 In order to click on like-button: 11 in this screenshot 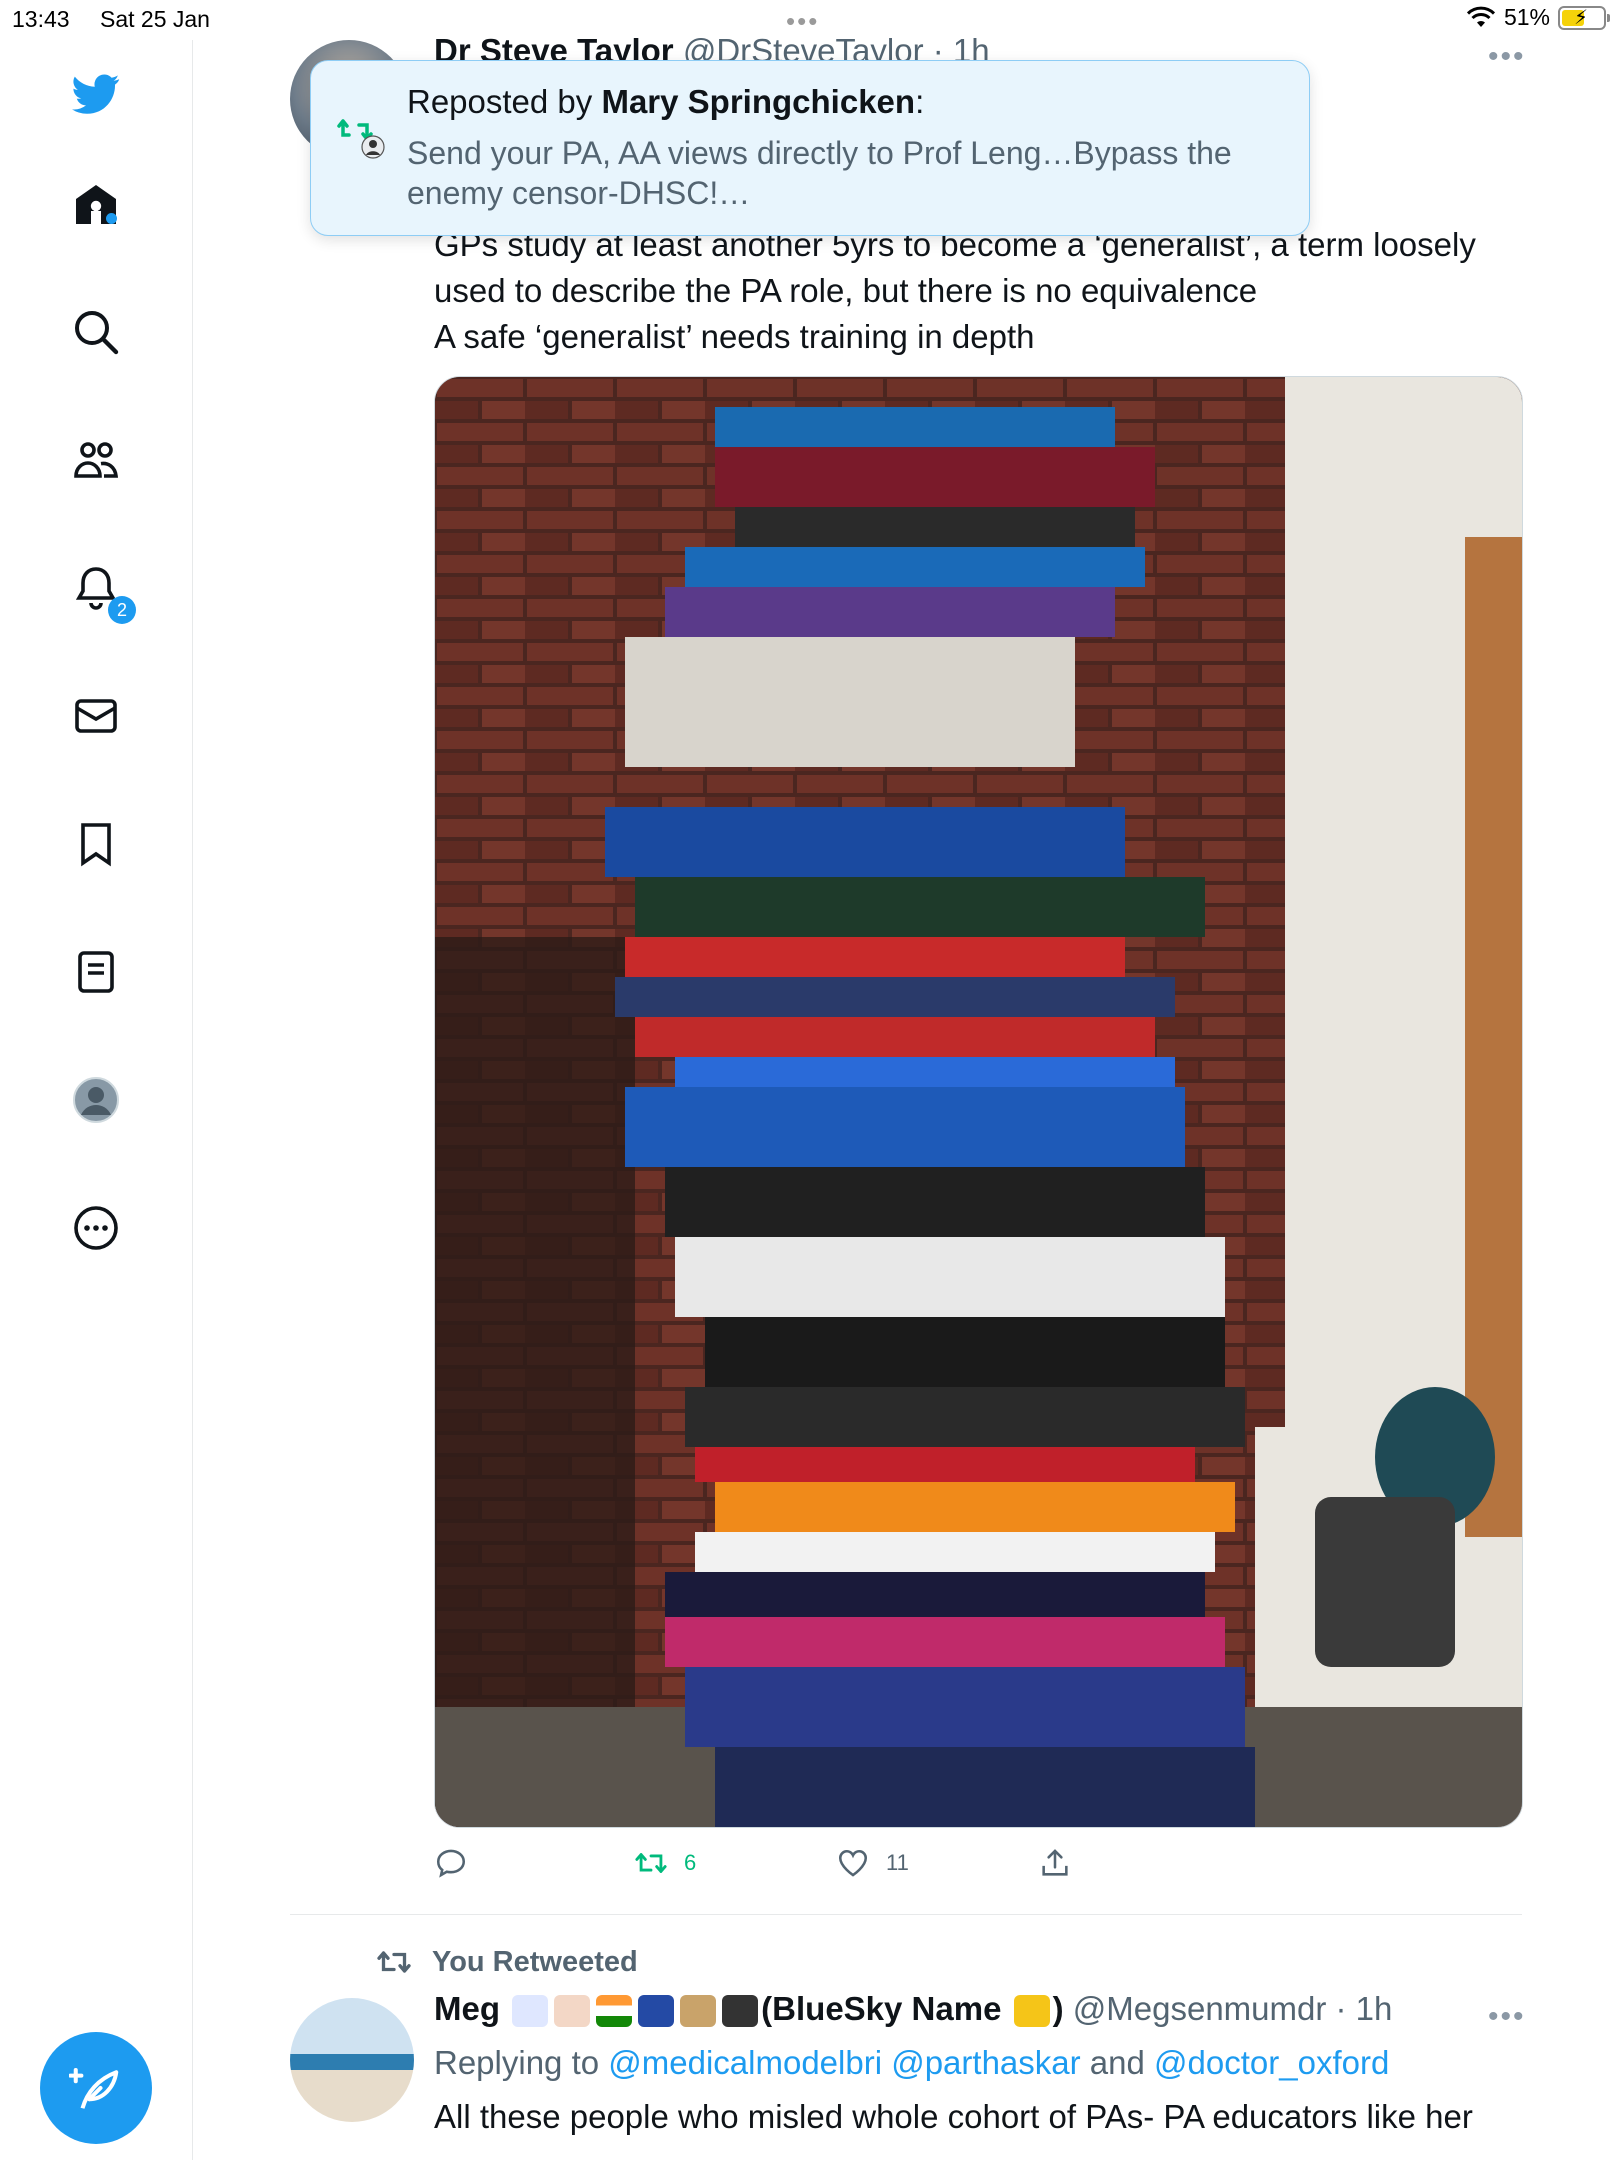, I will do `click(872, 1863)`.